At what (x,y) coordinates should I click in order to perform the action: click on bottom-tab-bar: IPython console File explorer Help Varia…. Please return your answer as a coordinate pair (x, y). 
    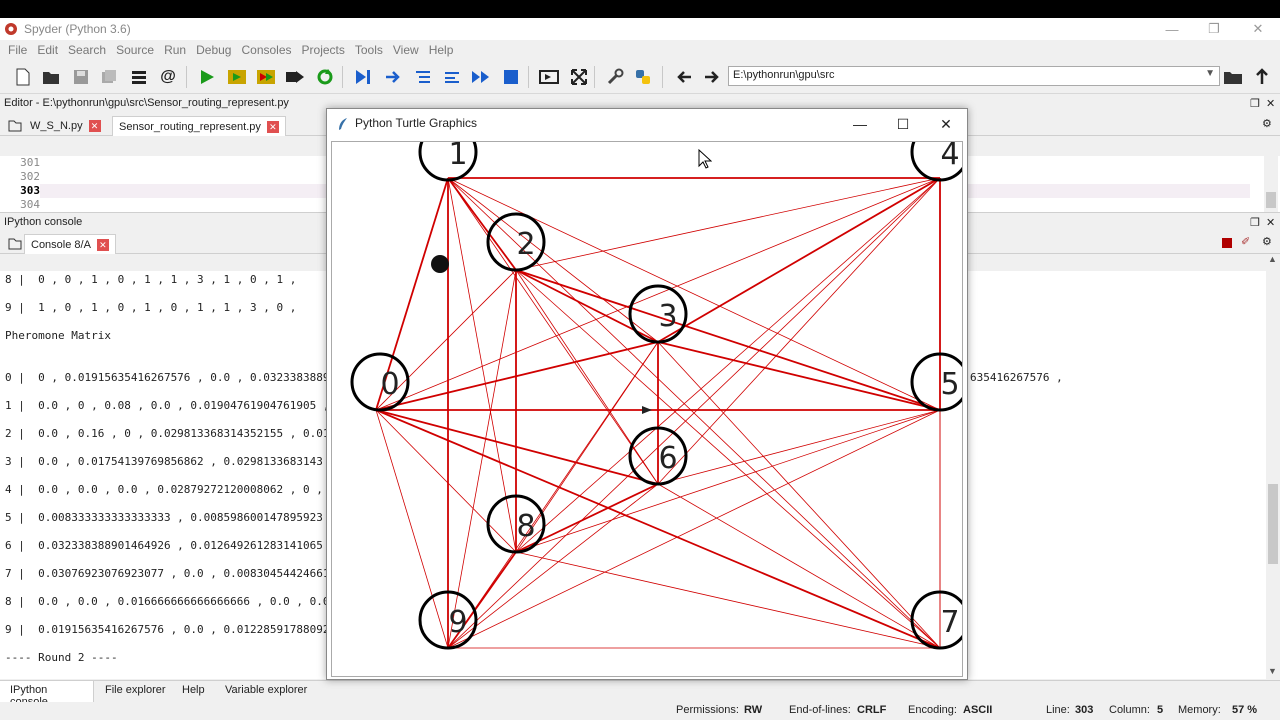
    Looking at the image, I should click on (640, 694).